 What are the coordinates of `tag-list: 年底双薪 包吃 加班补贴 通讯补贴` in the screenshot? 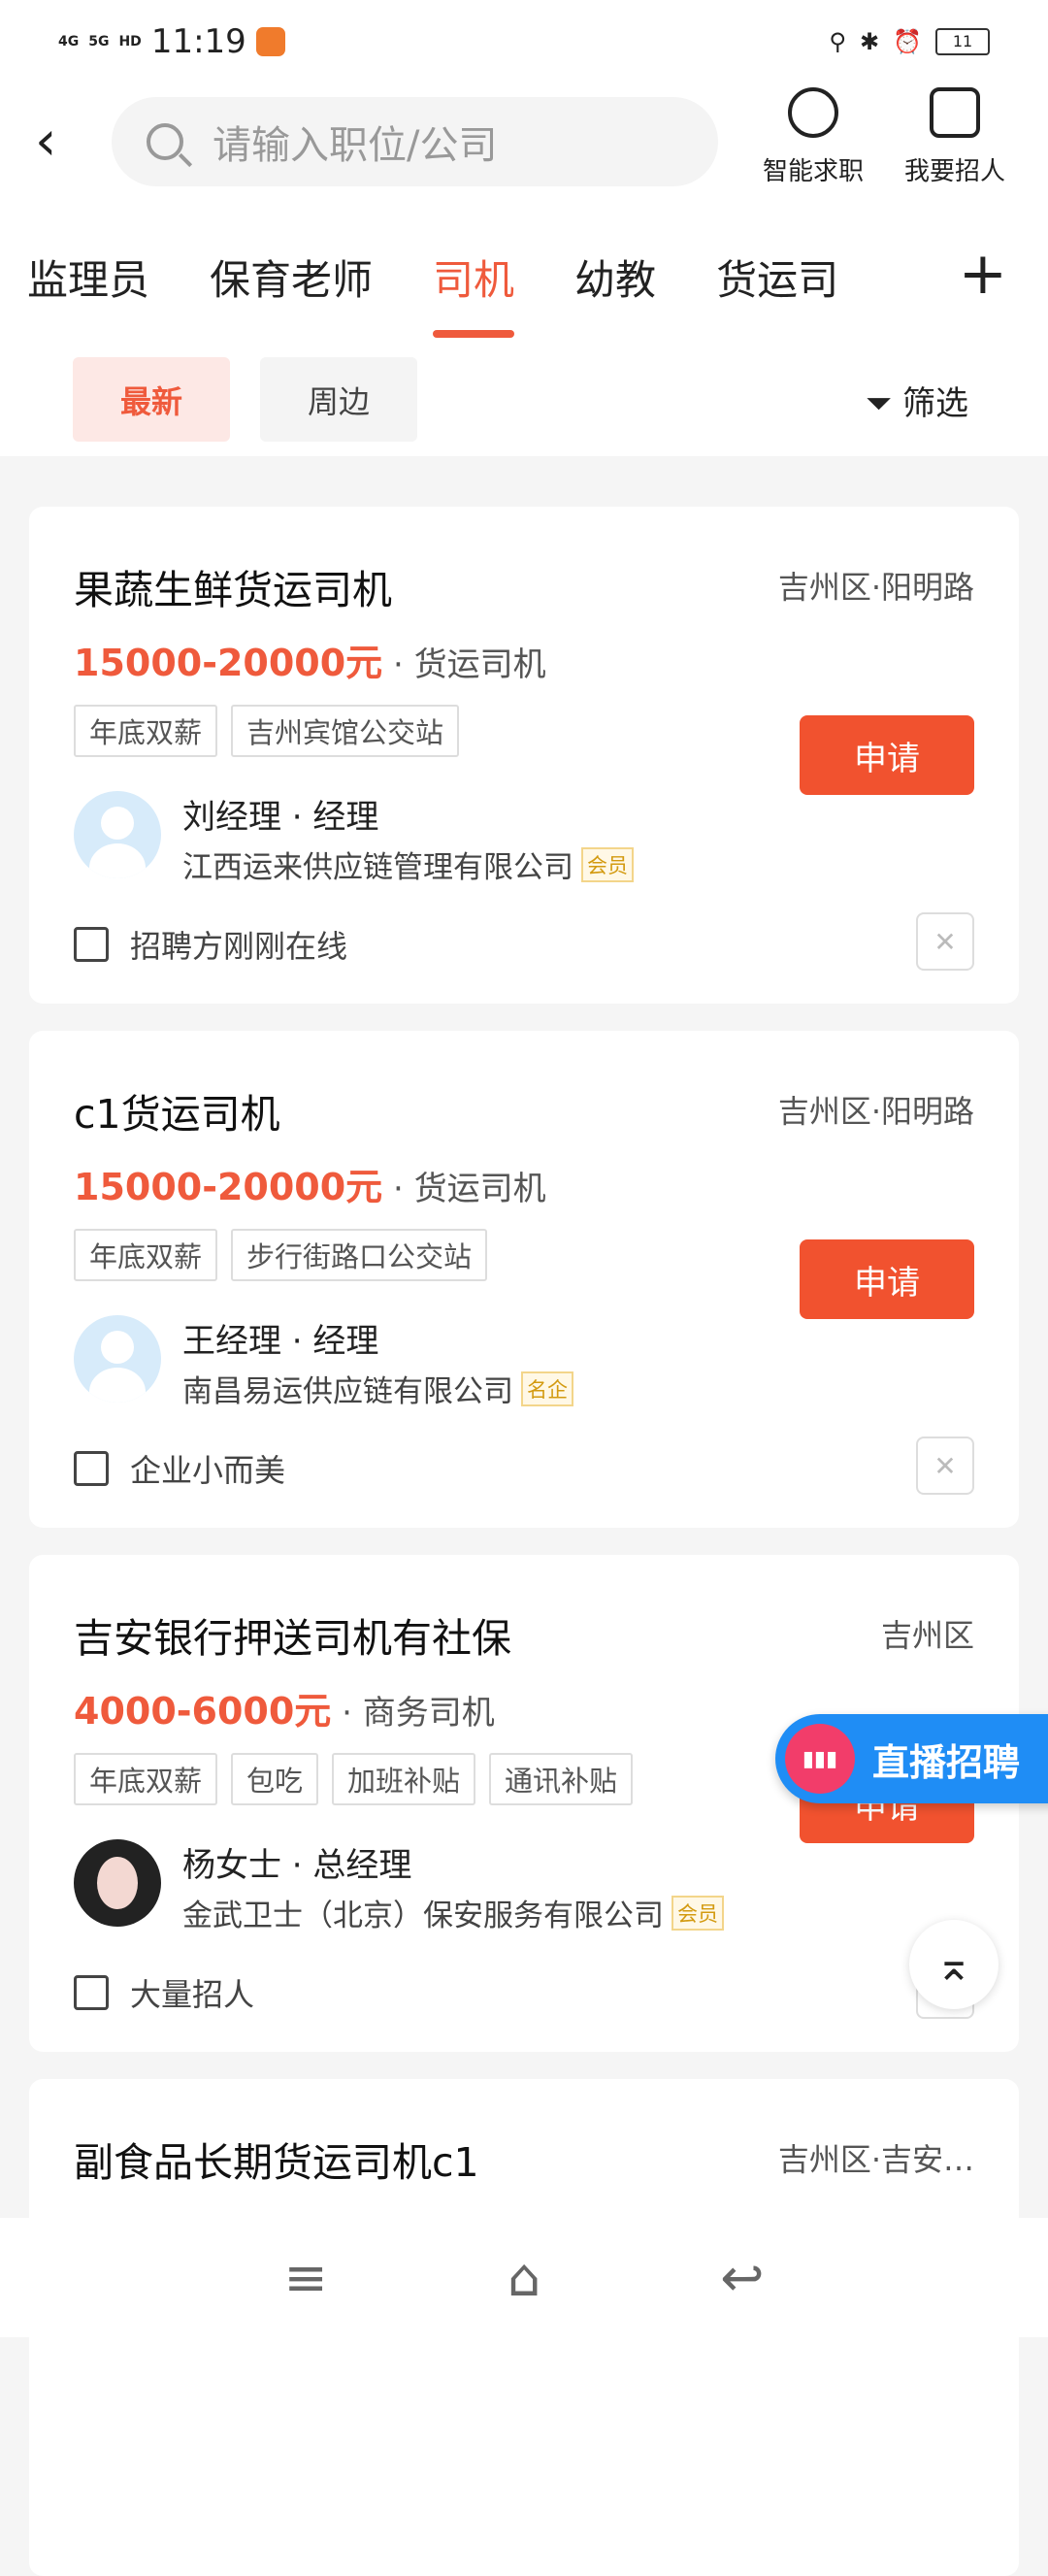 It's located at (354, 1779).